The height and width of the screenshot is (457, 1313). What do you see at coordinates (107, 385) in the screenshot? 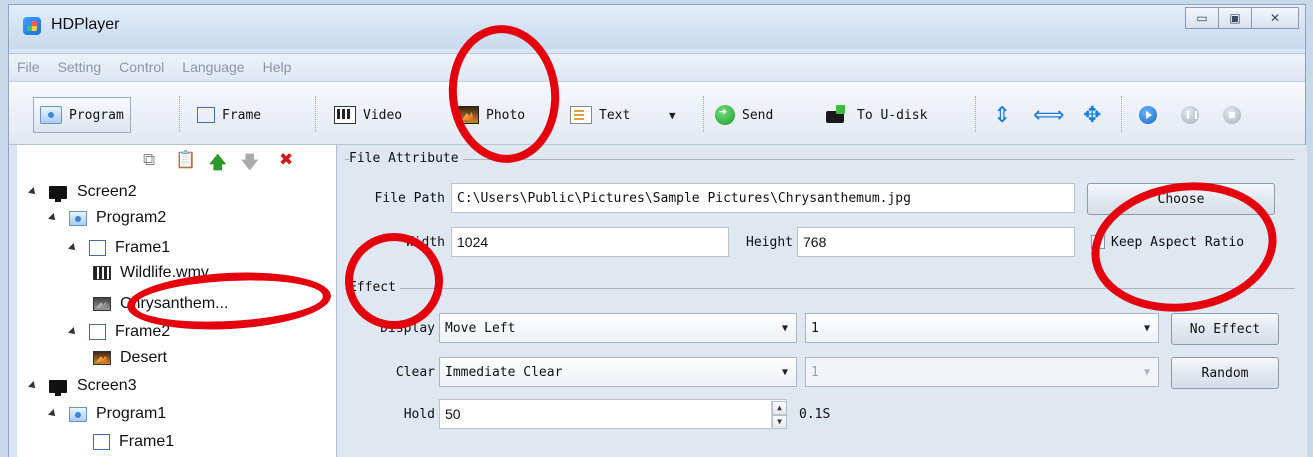
I see `tree-node-label: Screen3` at bounding box center [107, 385].